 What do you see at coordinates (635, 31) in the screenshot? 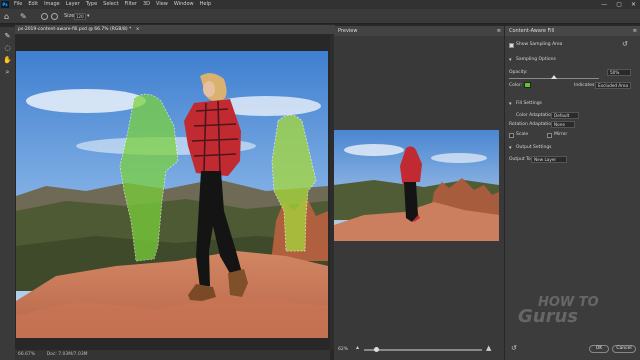
I see `caf-panel-menu-icon: ≡` at bounding box center [635, 31].